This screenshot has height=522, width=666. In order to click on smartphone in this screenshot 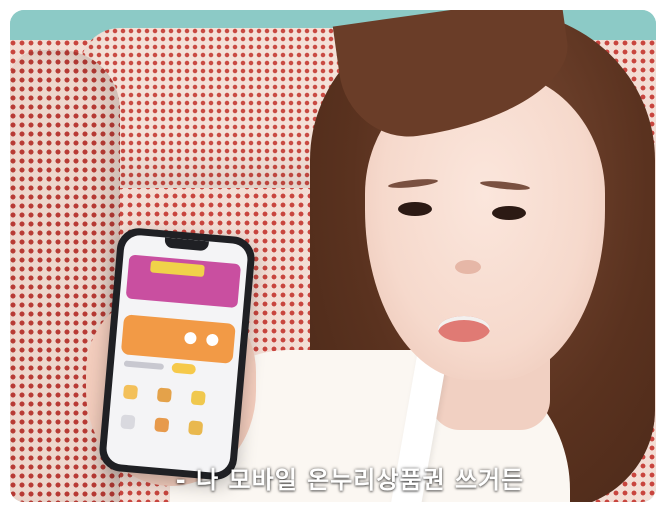, I will do `click(177, 354)`.